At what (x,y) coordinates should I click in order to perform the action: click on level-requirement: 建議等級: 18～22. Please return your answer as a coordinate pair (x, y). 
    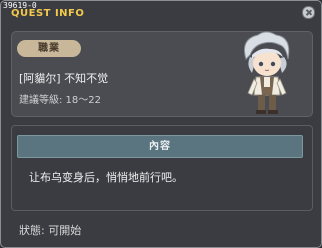
    Looking at the image, I should click on (60, 100).